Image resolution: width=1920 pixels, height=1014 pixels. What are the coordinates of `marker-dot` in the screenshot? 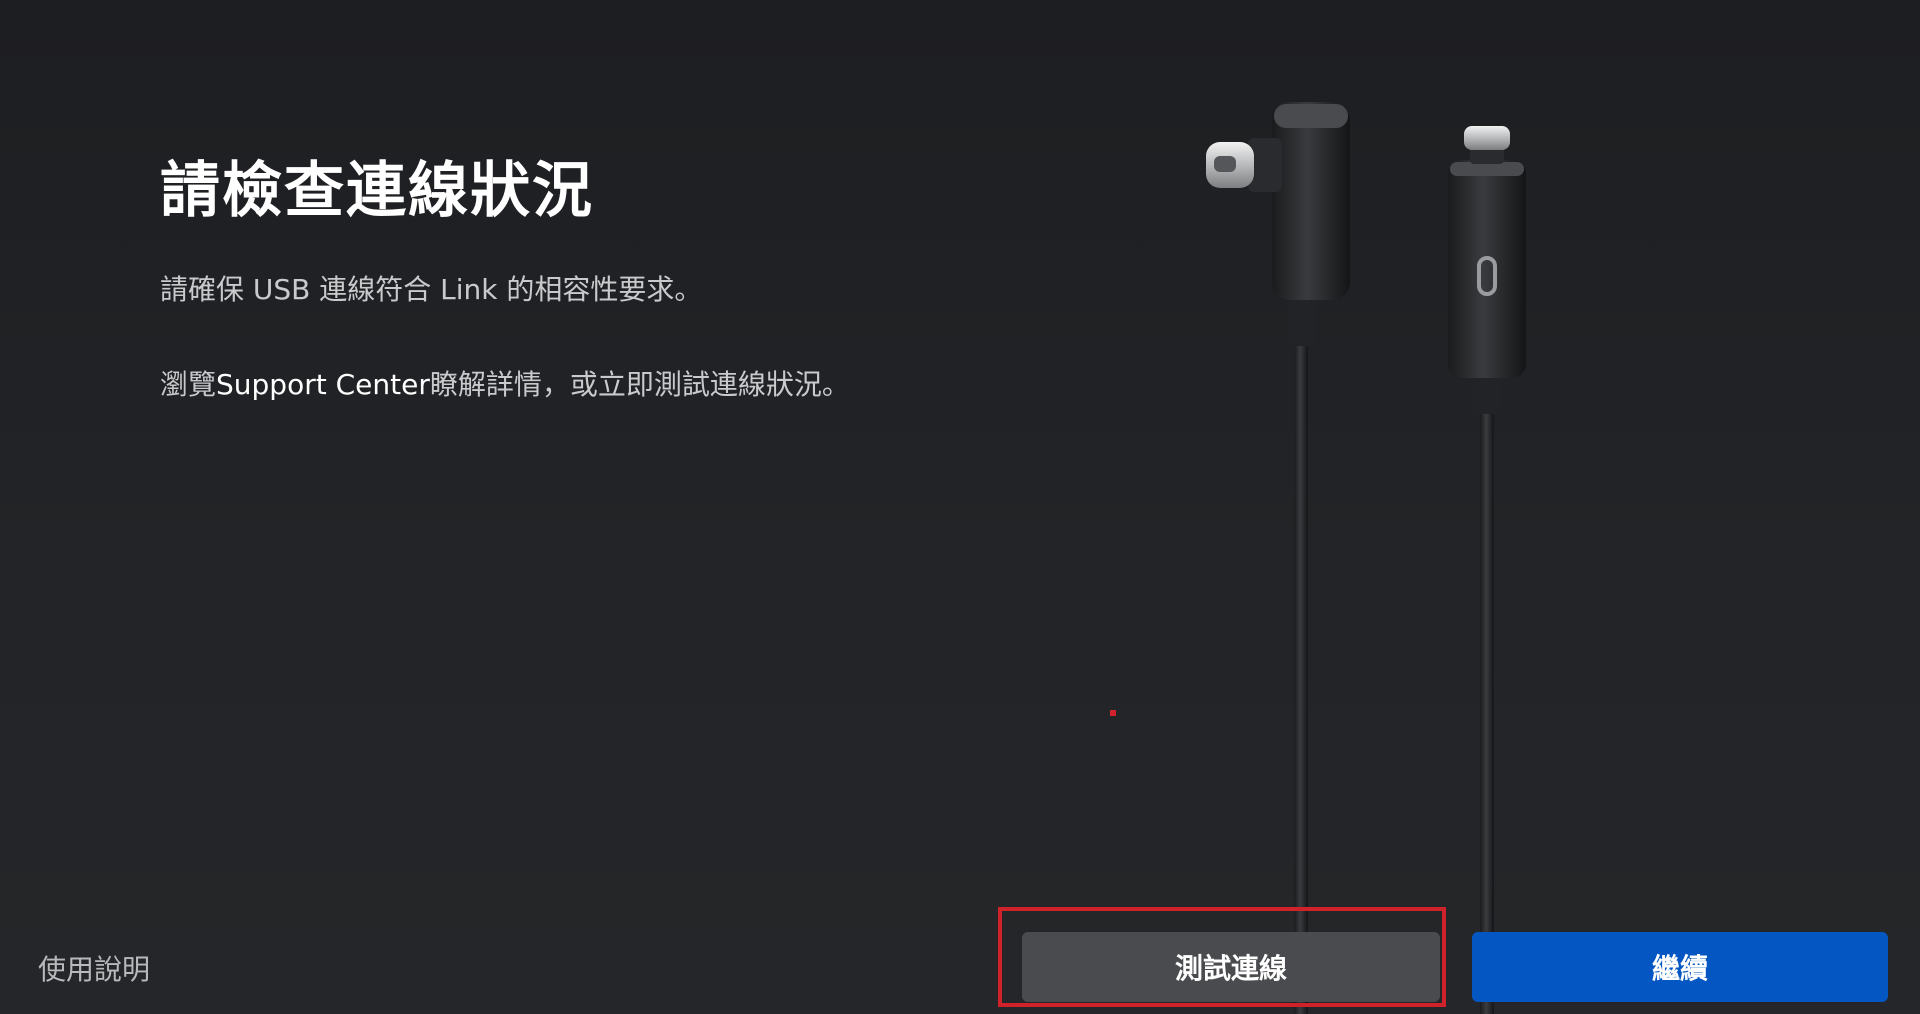 It's located at (1113, 713).